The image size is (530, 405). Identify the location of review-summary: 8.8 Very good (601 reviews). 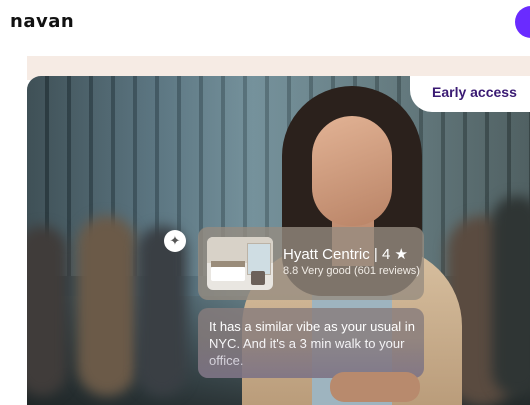
(351, 271).